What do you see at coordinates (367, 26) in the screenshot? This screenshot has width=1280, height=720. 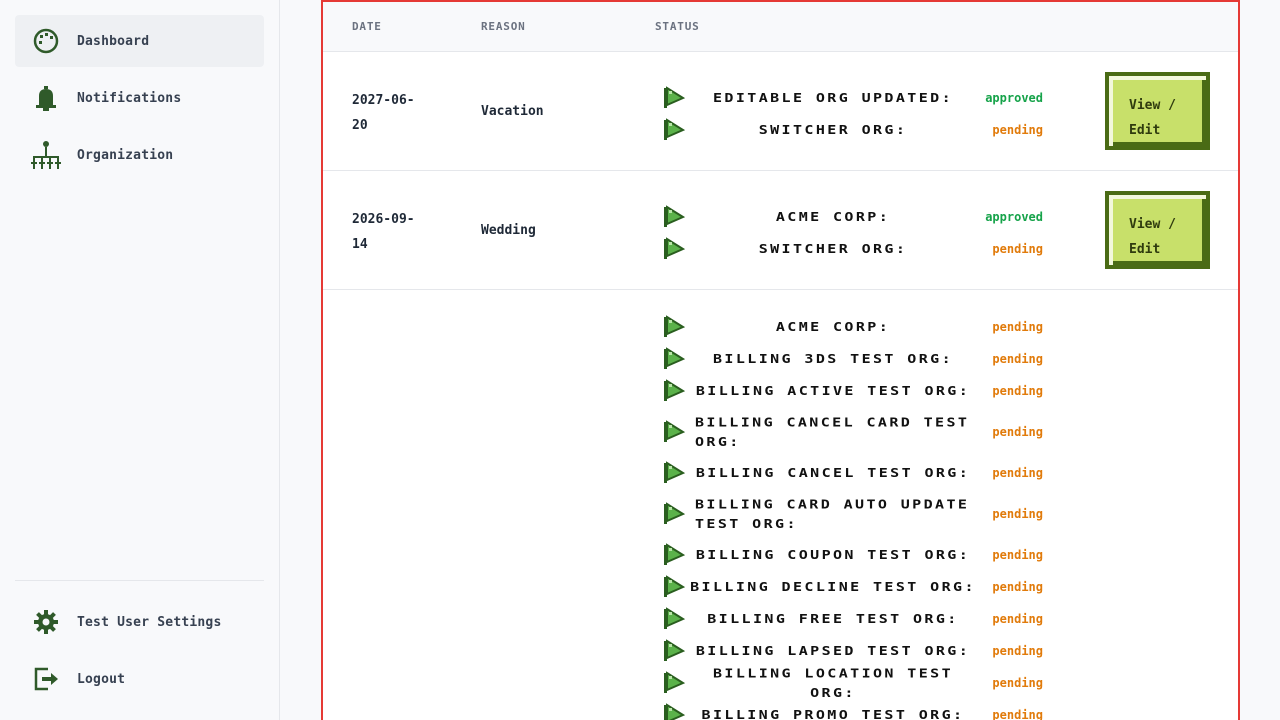 I see `header-date: DATE` at bounding box center [367, 26].